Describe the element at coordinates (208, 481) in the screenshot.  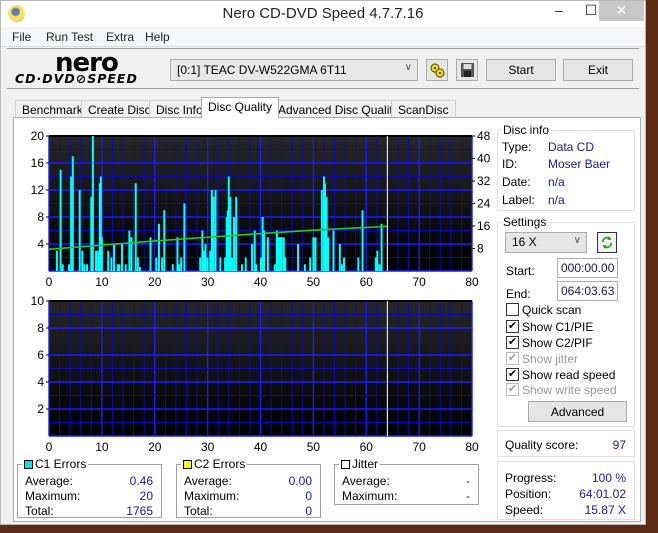
I see `c2-average-label: Average:` at that location.